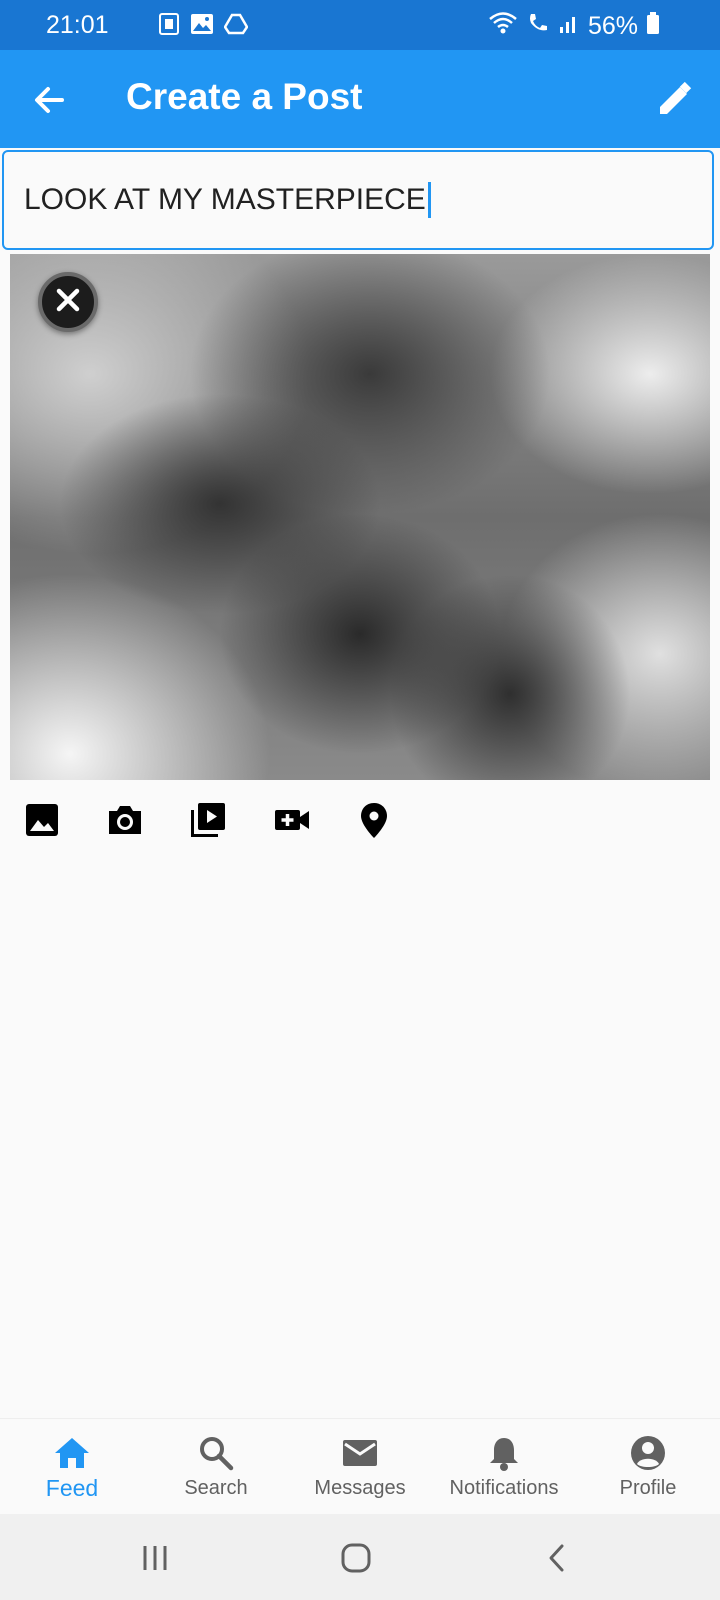 The height and width of the screenshot is (1600, 720). What do you see at coordinates (538, 26) in the screenshot?
I see `call-icon` at bounding box center [538, 26].